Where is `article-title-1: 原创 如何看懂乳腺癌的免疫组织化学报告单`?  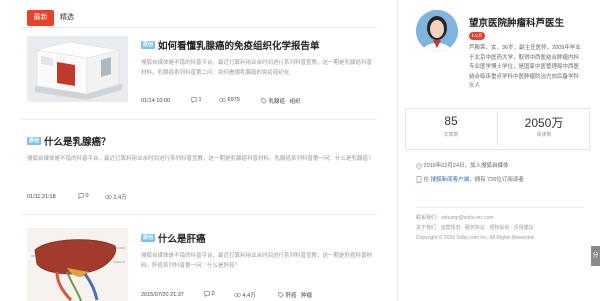 article-title-1: 原创 如何看懂乳腺癌的免疫组织化学报告单 is located at coordinates (230, 45).